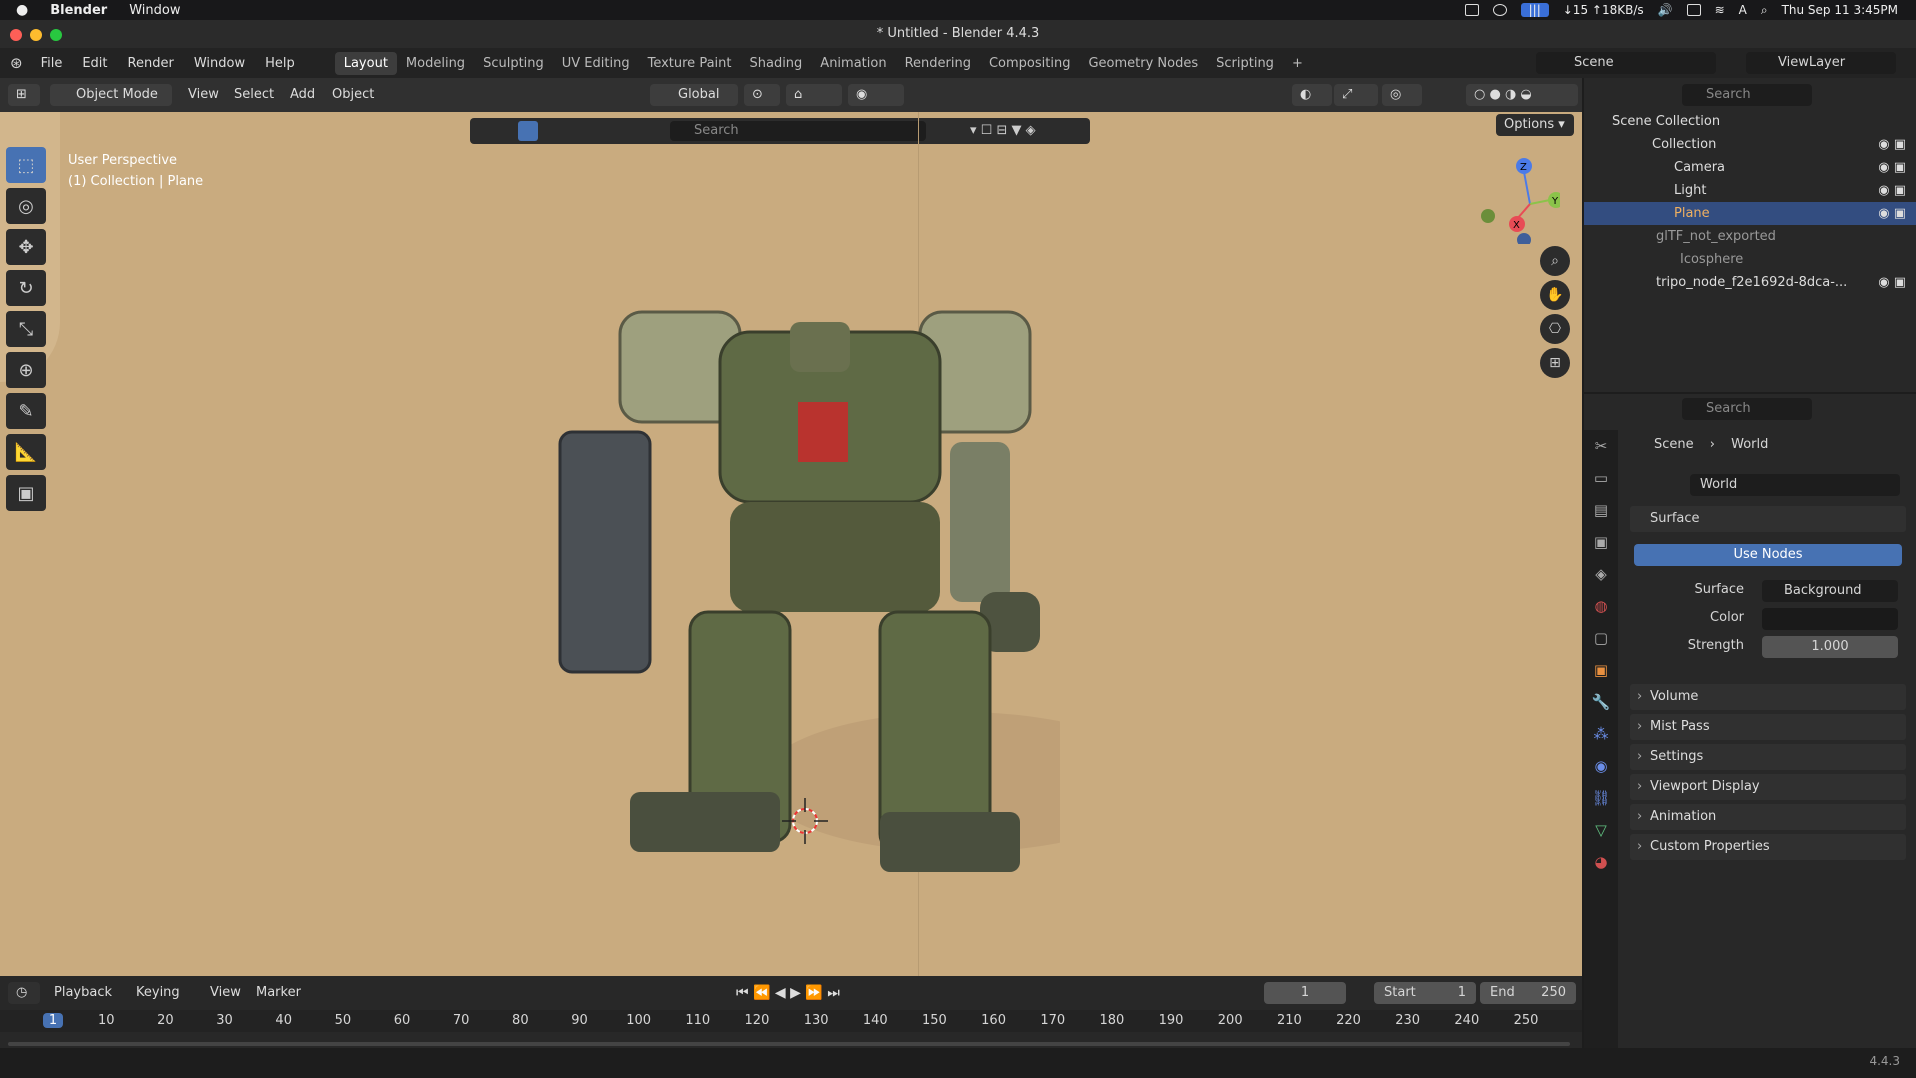 This screenshot has width=1916, height=1078. I want to click on menu-file: File, so click(52, 63).